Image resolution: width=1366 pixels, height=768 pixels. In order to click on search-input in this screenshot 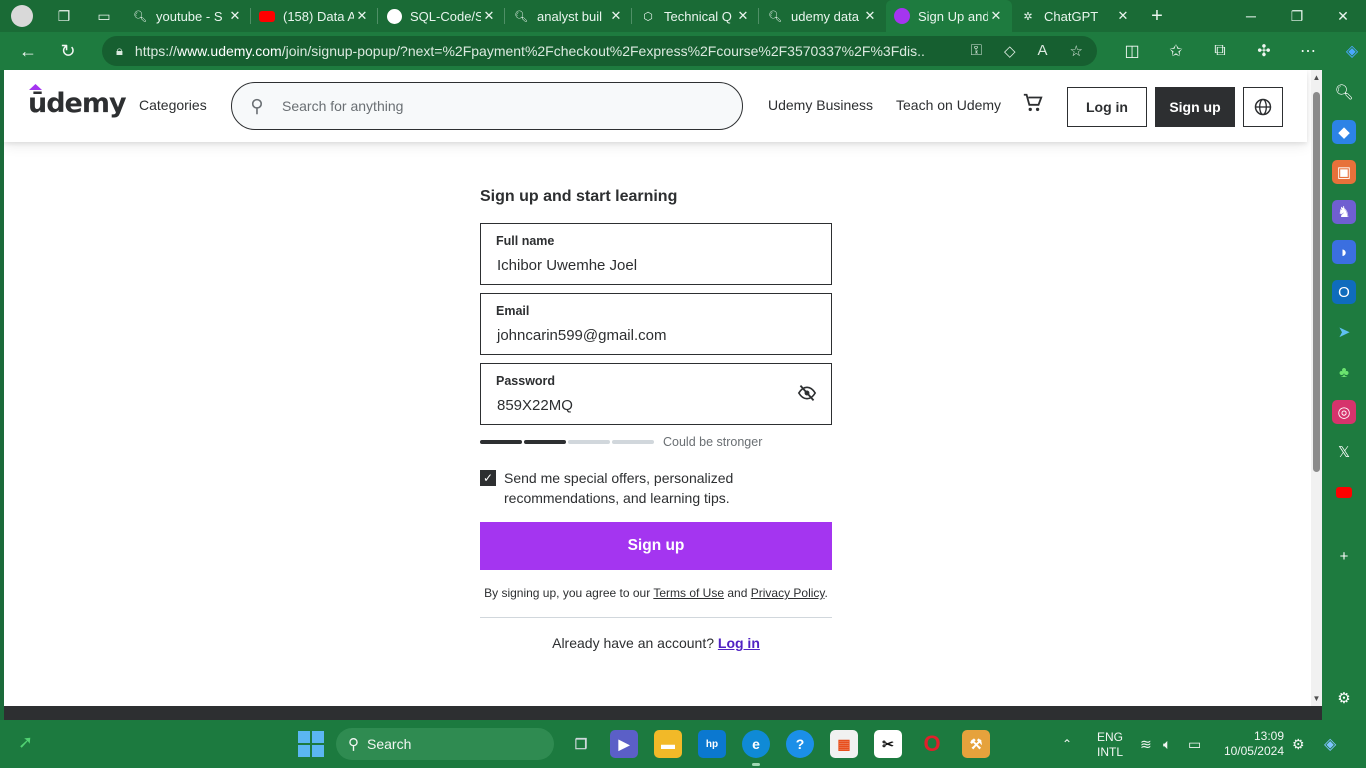, I will do `click(502, 106)`.